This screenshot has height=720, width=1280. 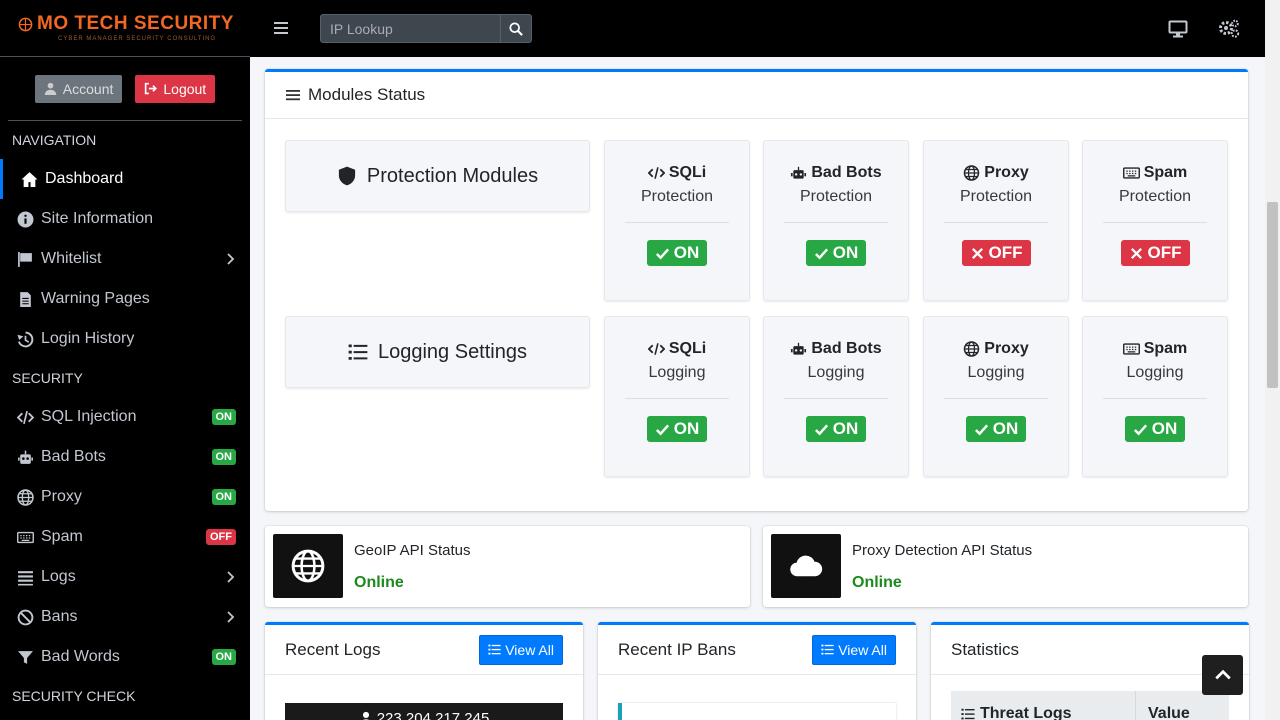 I want to click on sidebar-item-logs: Logs, so click(x=125, y=577).